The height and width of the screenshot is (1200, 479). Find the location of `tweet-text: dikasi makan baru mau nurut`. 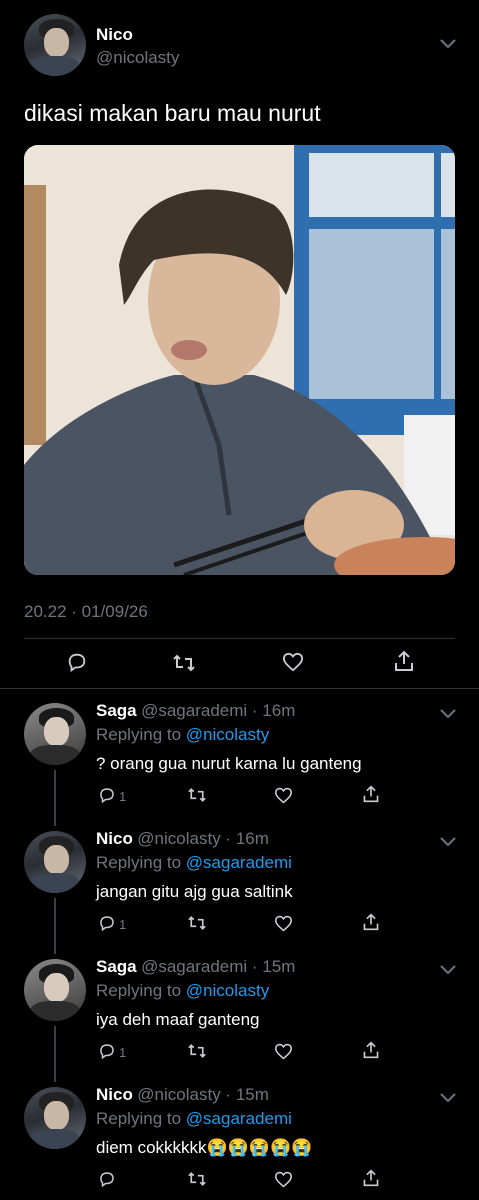

tweet-text: dikasi makan baru mau nurut is located at coordinates (172, 113).